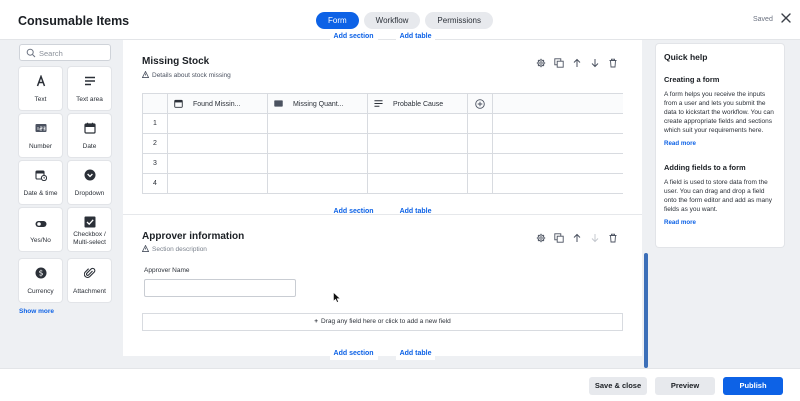  Describe the element at coordinates (179, 249) in the screenshot. I see `section-description-text: Section description` at that location.